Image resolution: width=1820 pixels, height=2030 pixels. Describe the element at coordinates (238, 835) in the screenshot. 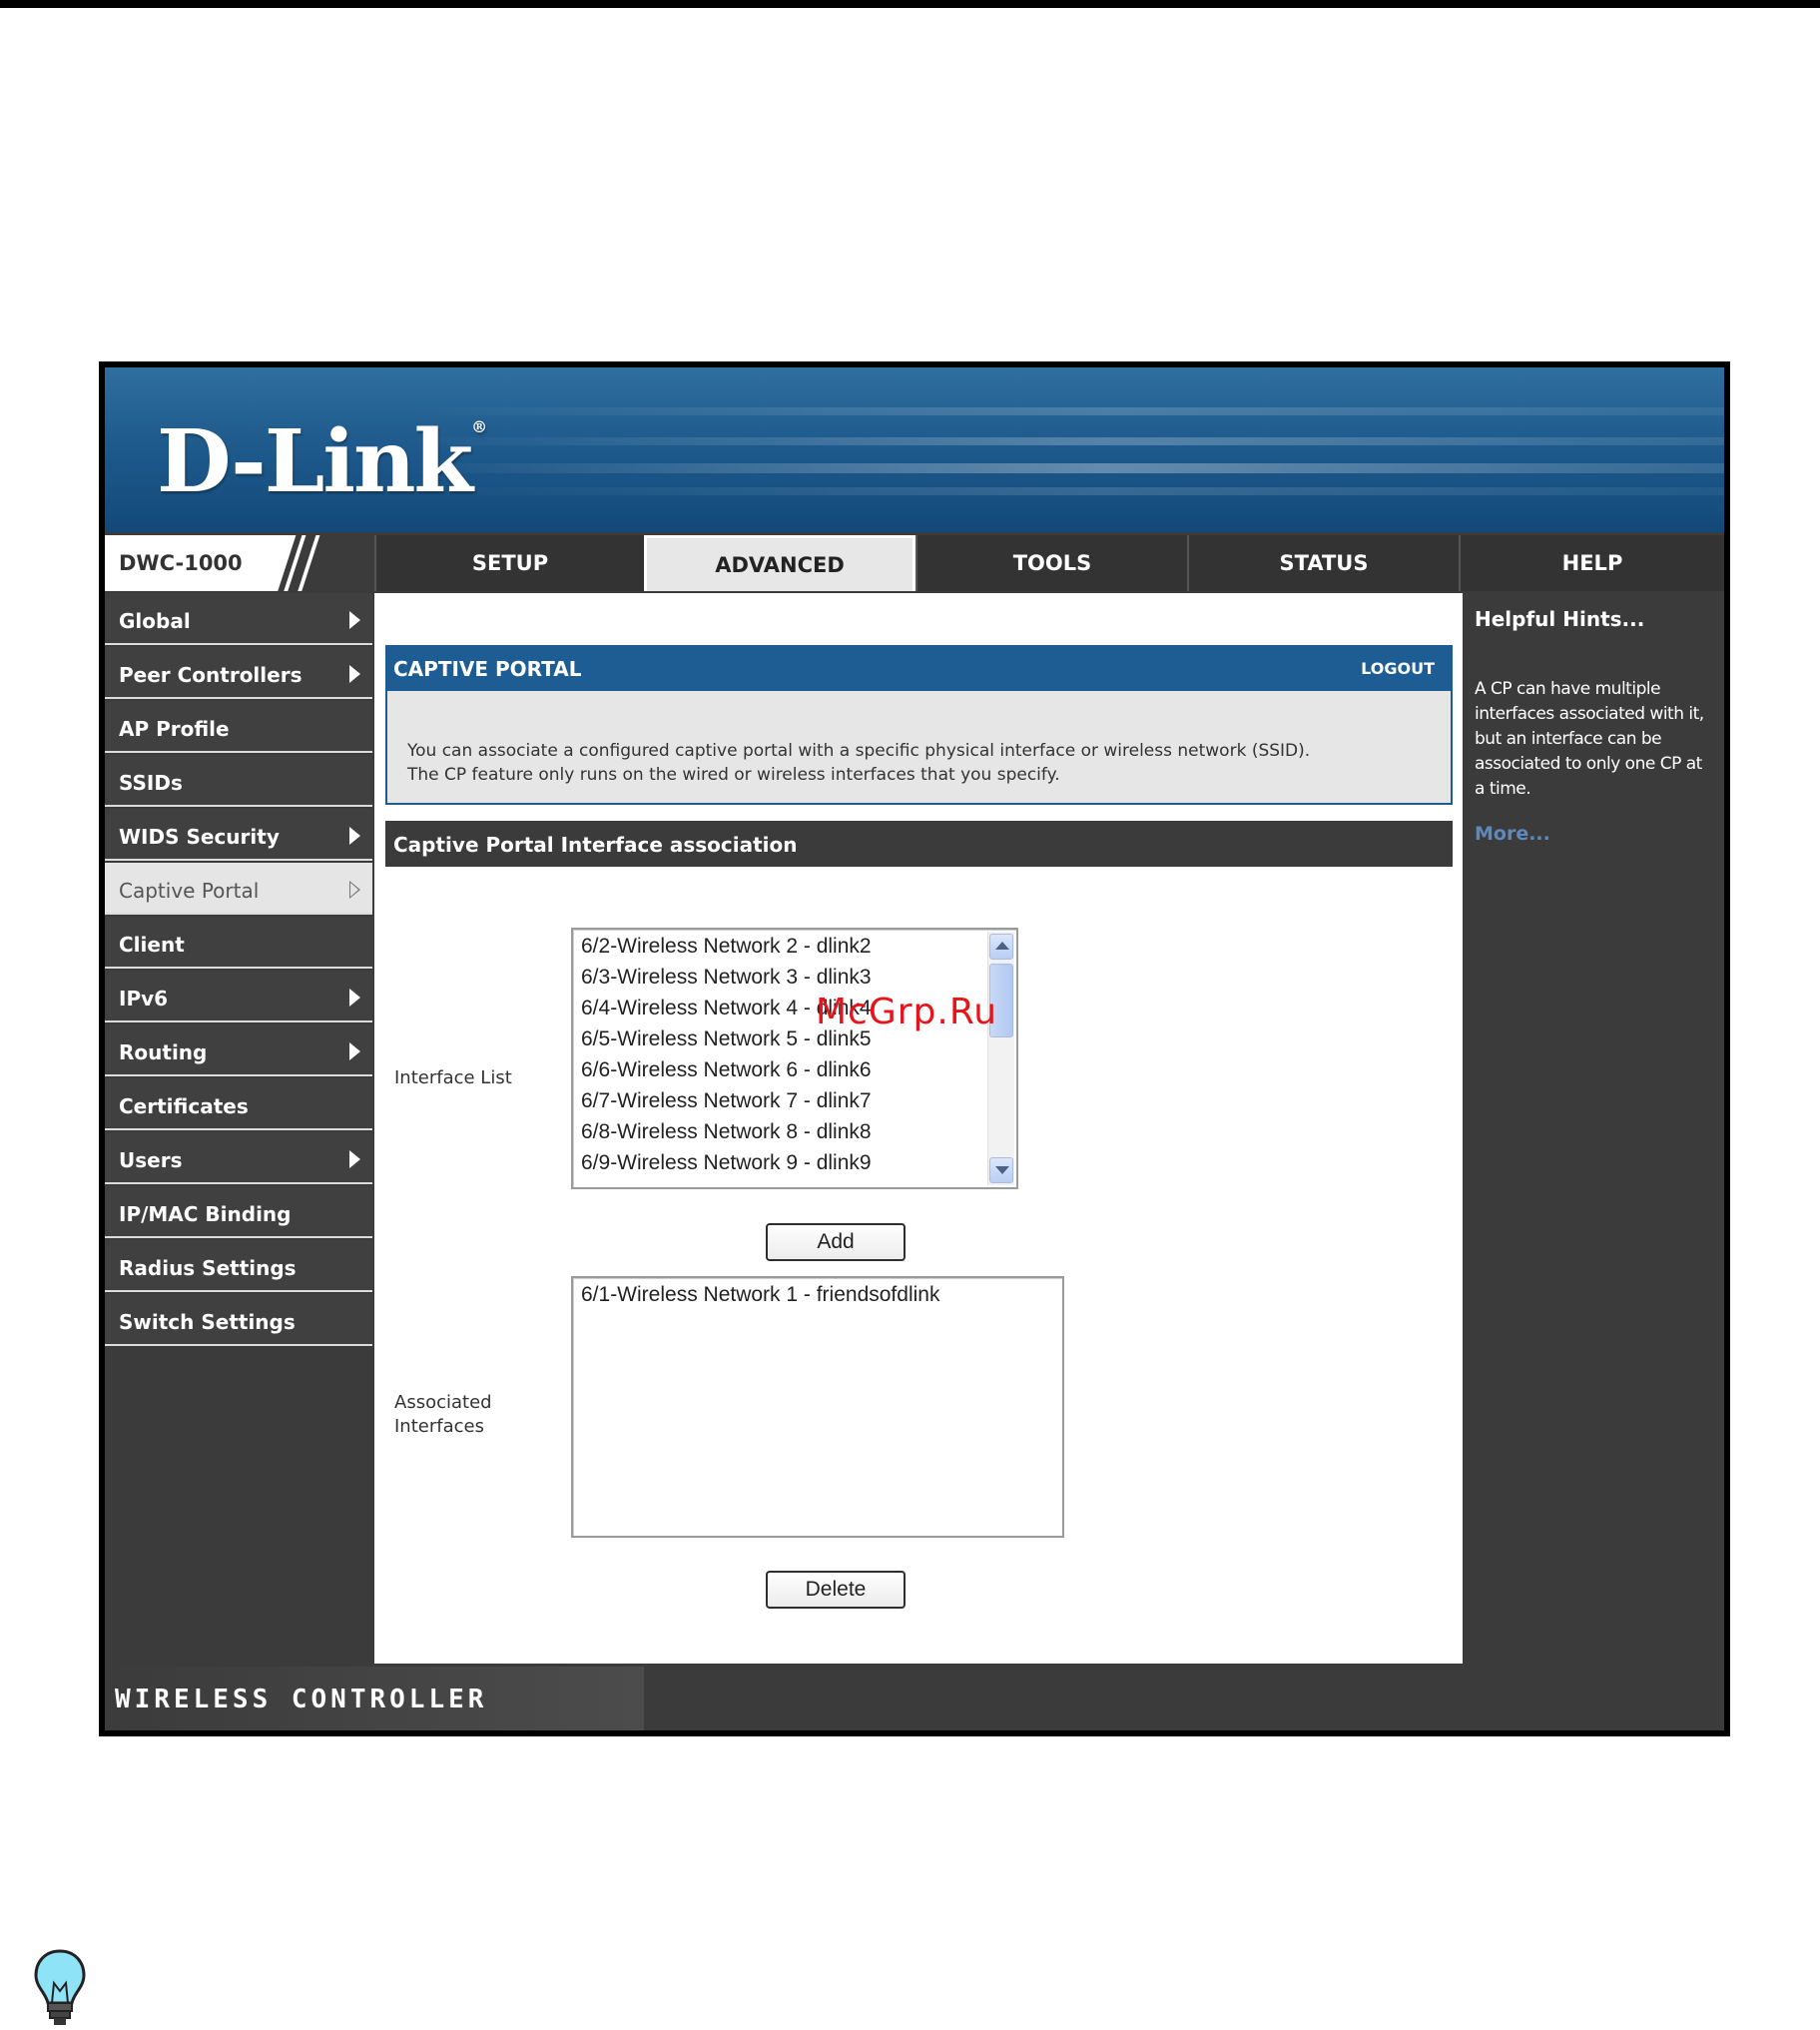

I see `sidebar-item-wids-security: WIDS Security` at that location.